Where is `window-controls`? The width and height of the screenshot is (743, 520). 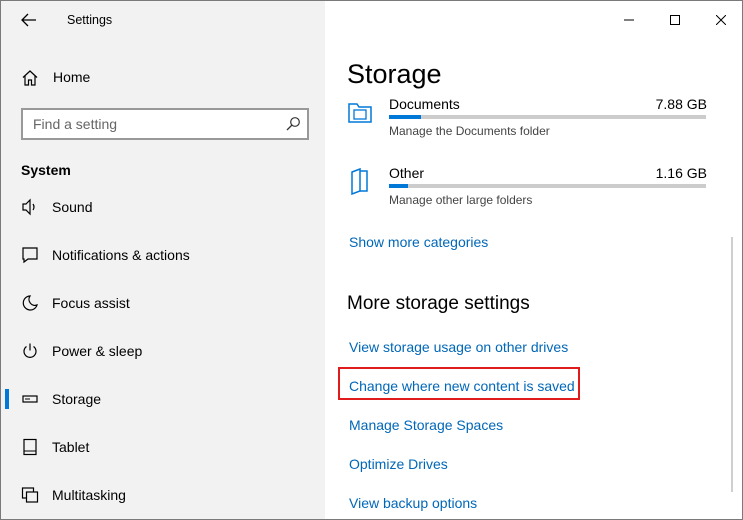
window-controls is located at coordinates (674, 20).